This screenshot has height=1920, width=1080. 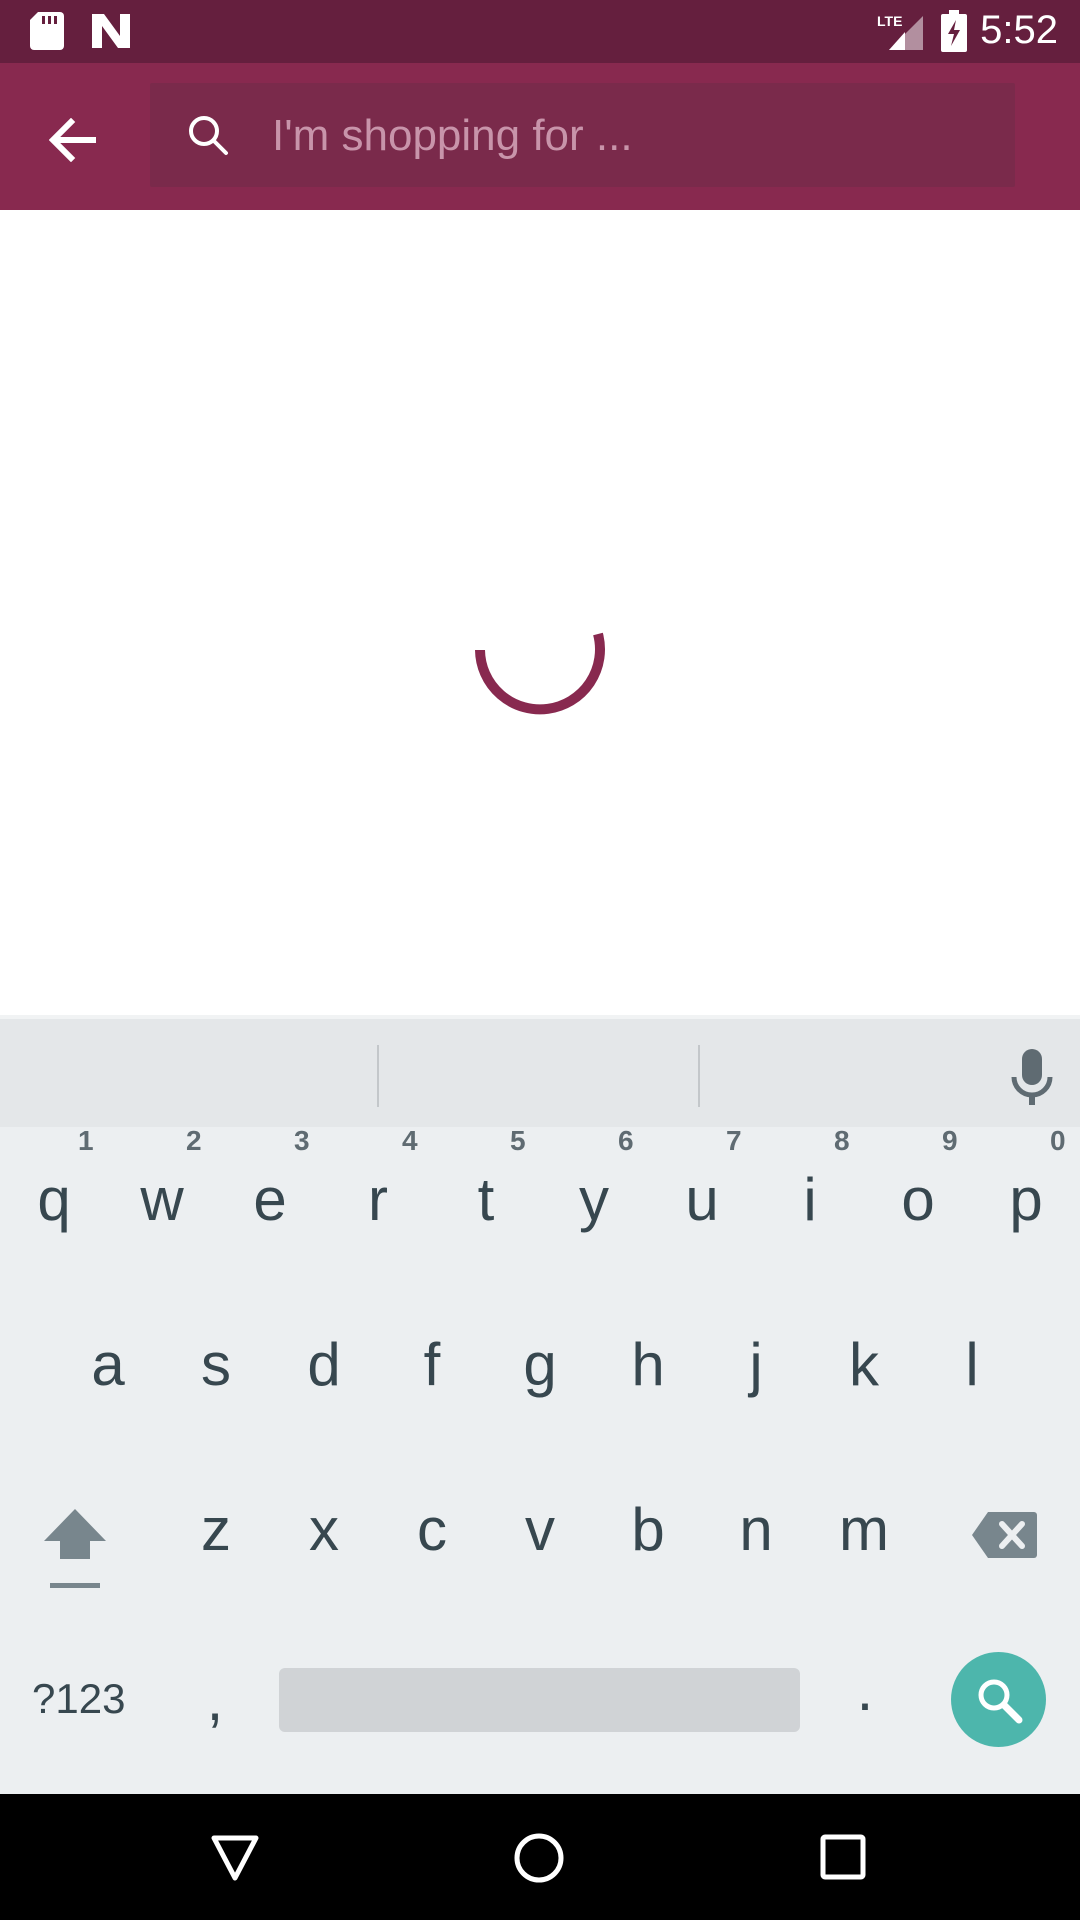 I want to click on key-m: m, so click(x=864, y=1529).